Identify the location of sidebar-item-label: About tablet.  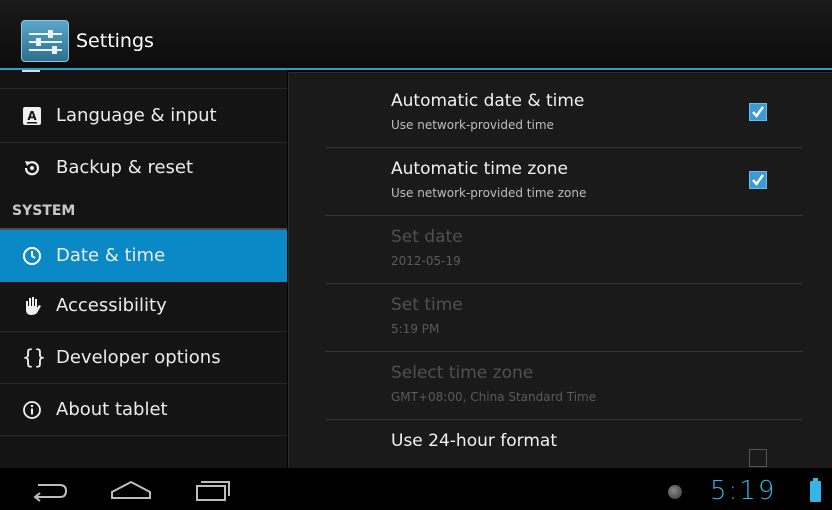
(112, 409).